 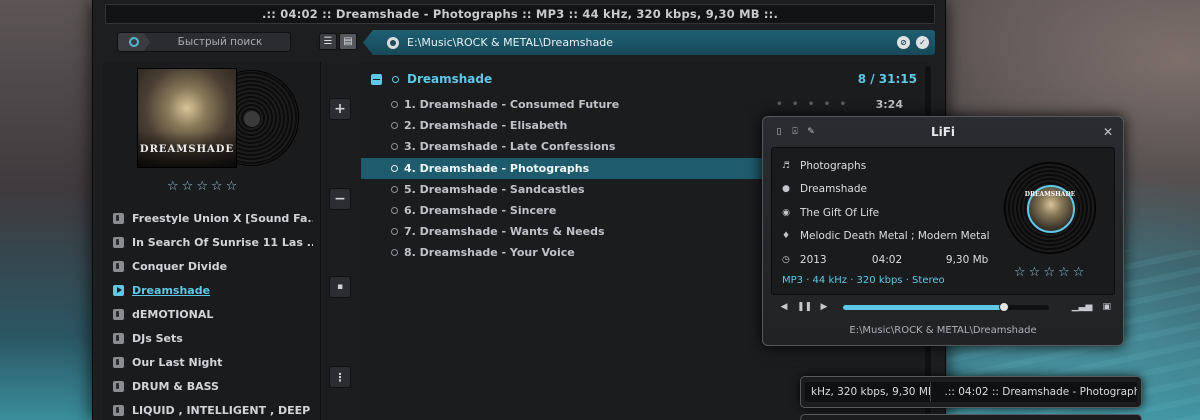 I want to click on search-icon, so click(x=134, y=42).